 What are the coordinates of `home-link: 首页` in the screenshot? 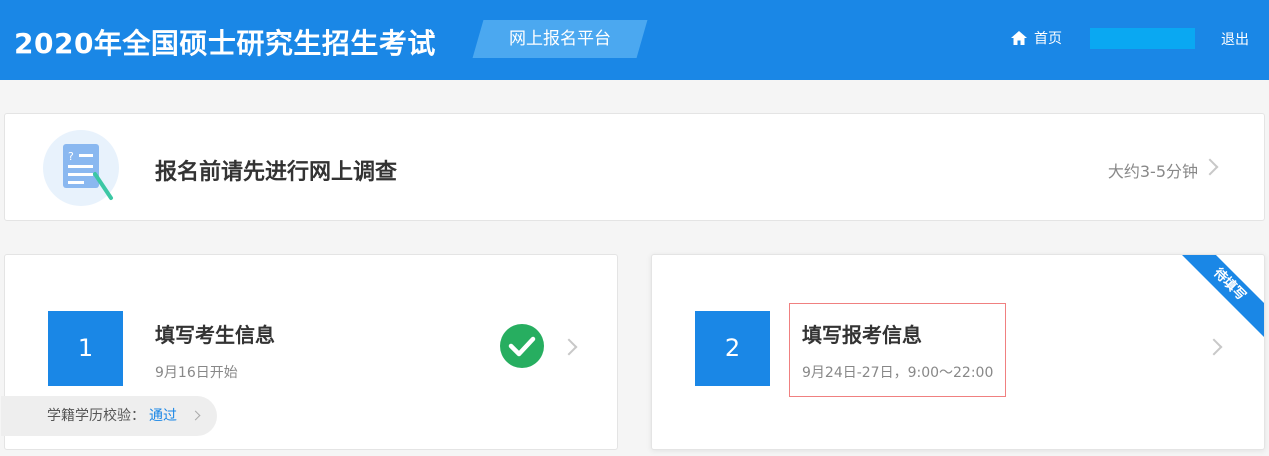 It's located at (1036, 38).